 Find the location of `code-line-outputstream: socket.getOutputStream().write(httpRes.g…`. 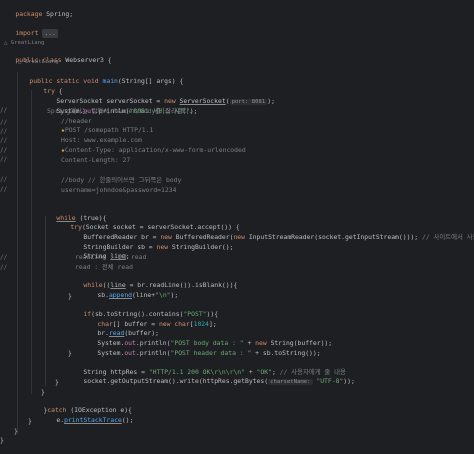

code-line-outputstream: socket.getOutputStream().write(httpRes.g… is located at coordinates (211, 376).